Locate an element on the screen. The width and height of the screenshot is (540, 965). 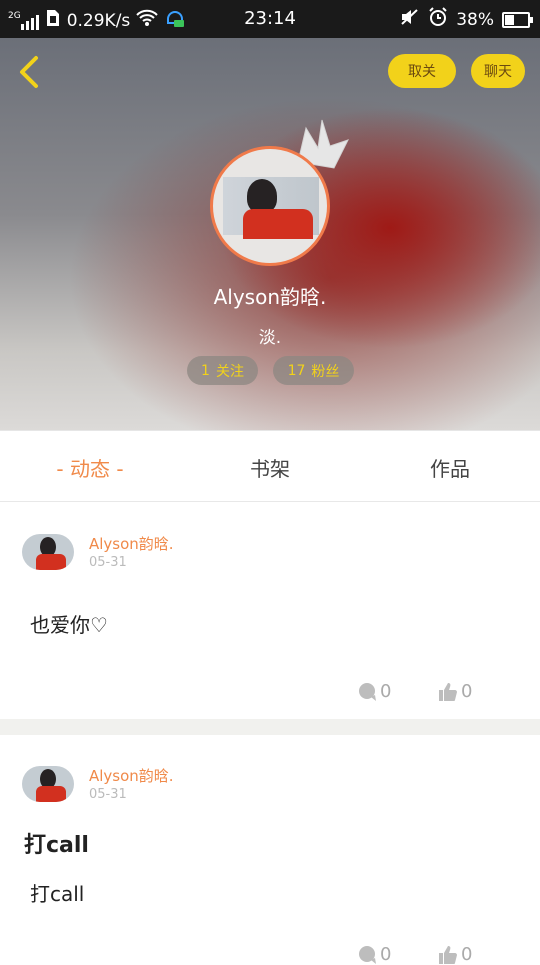
fans-count-button: 17 粉丝 is located at coordinates (313, 370).